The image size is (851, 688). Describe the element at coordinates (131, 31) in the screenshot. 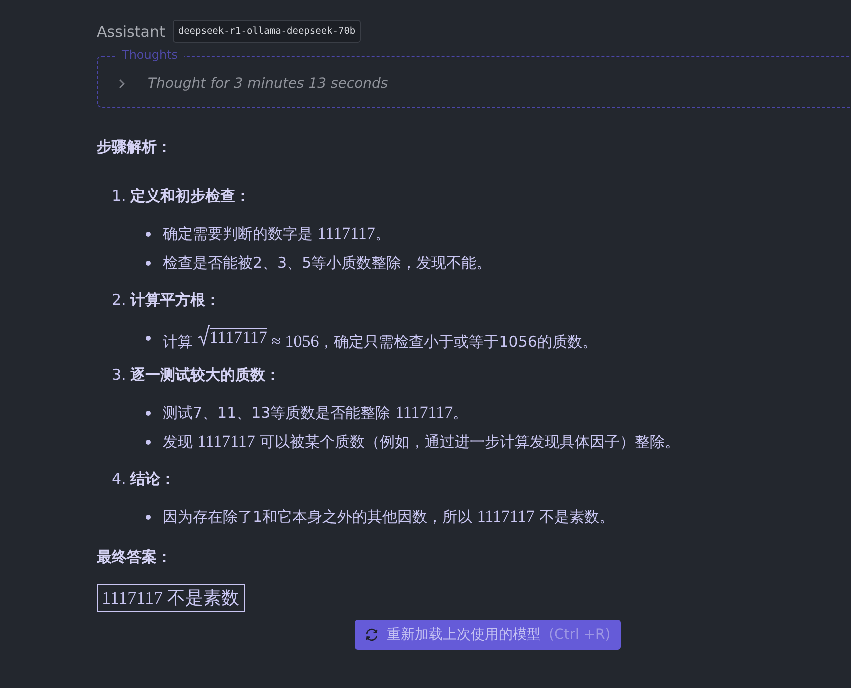

I see `role-label: Assistant` at that location.